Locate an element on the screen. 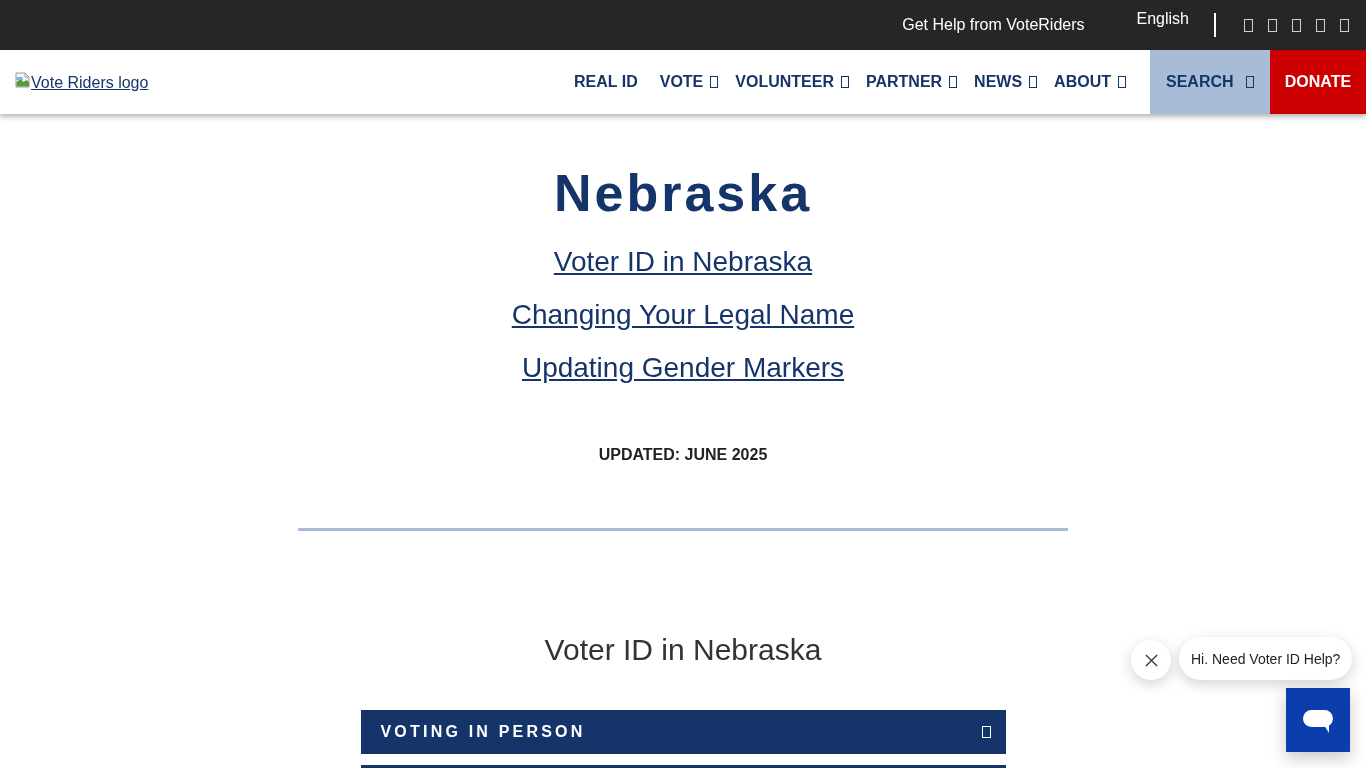 The width and height of the screenshot is (1366, 768). updated-date: UPDATED: JUNE 2025 is located at coordinates (683, 455).